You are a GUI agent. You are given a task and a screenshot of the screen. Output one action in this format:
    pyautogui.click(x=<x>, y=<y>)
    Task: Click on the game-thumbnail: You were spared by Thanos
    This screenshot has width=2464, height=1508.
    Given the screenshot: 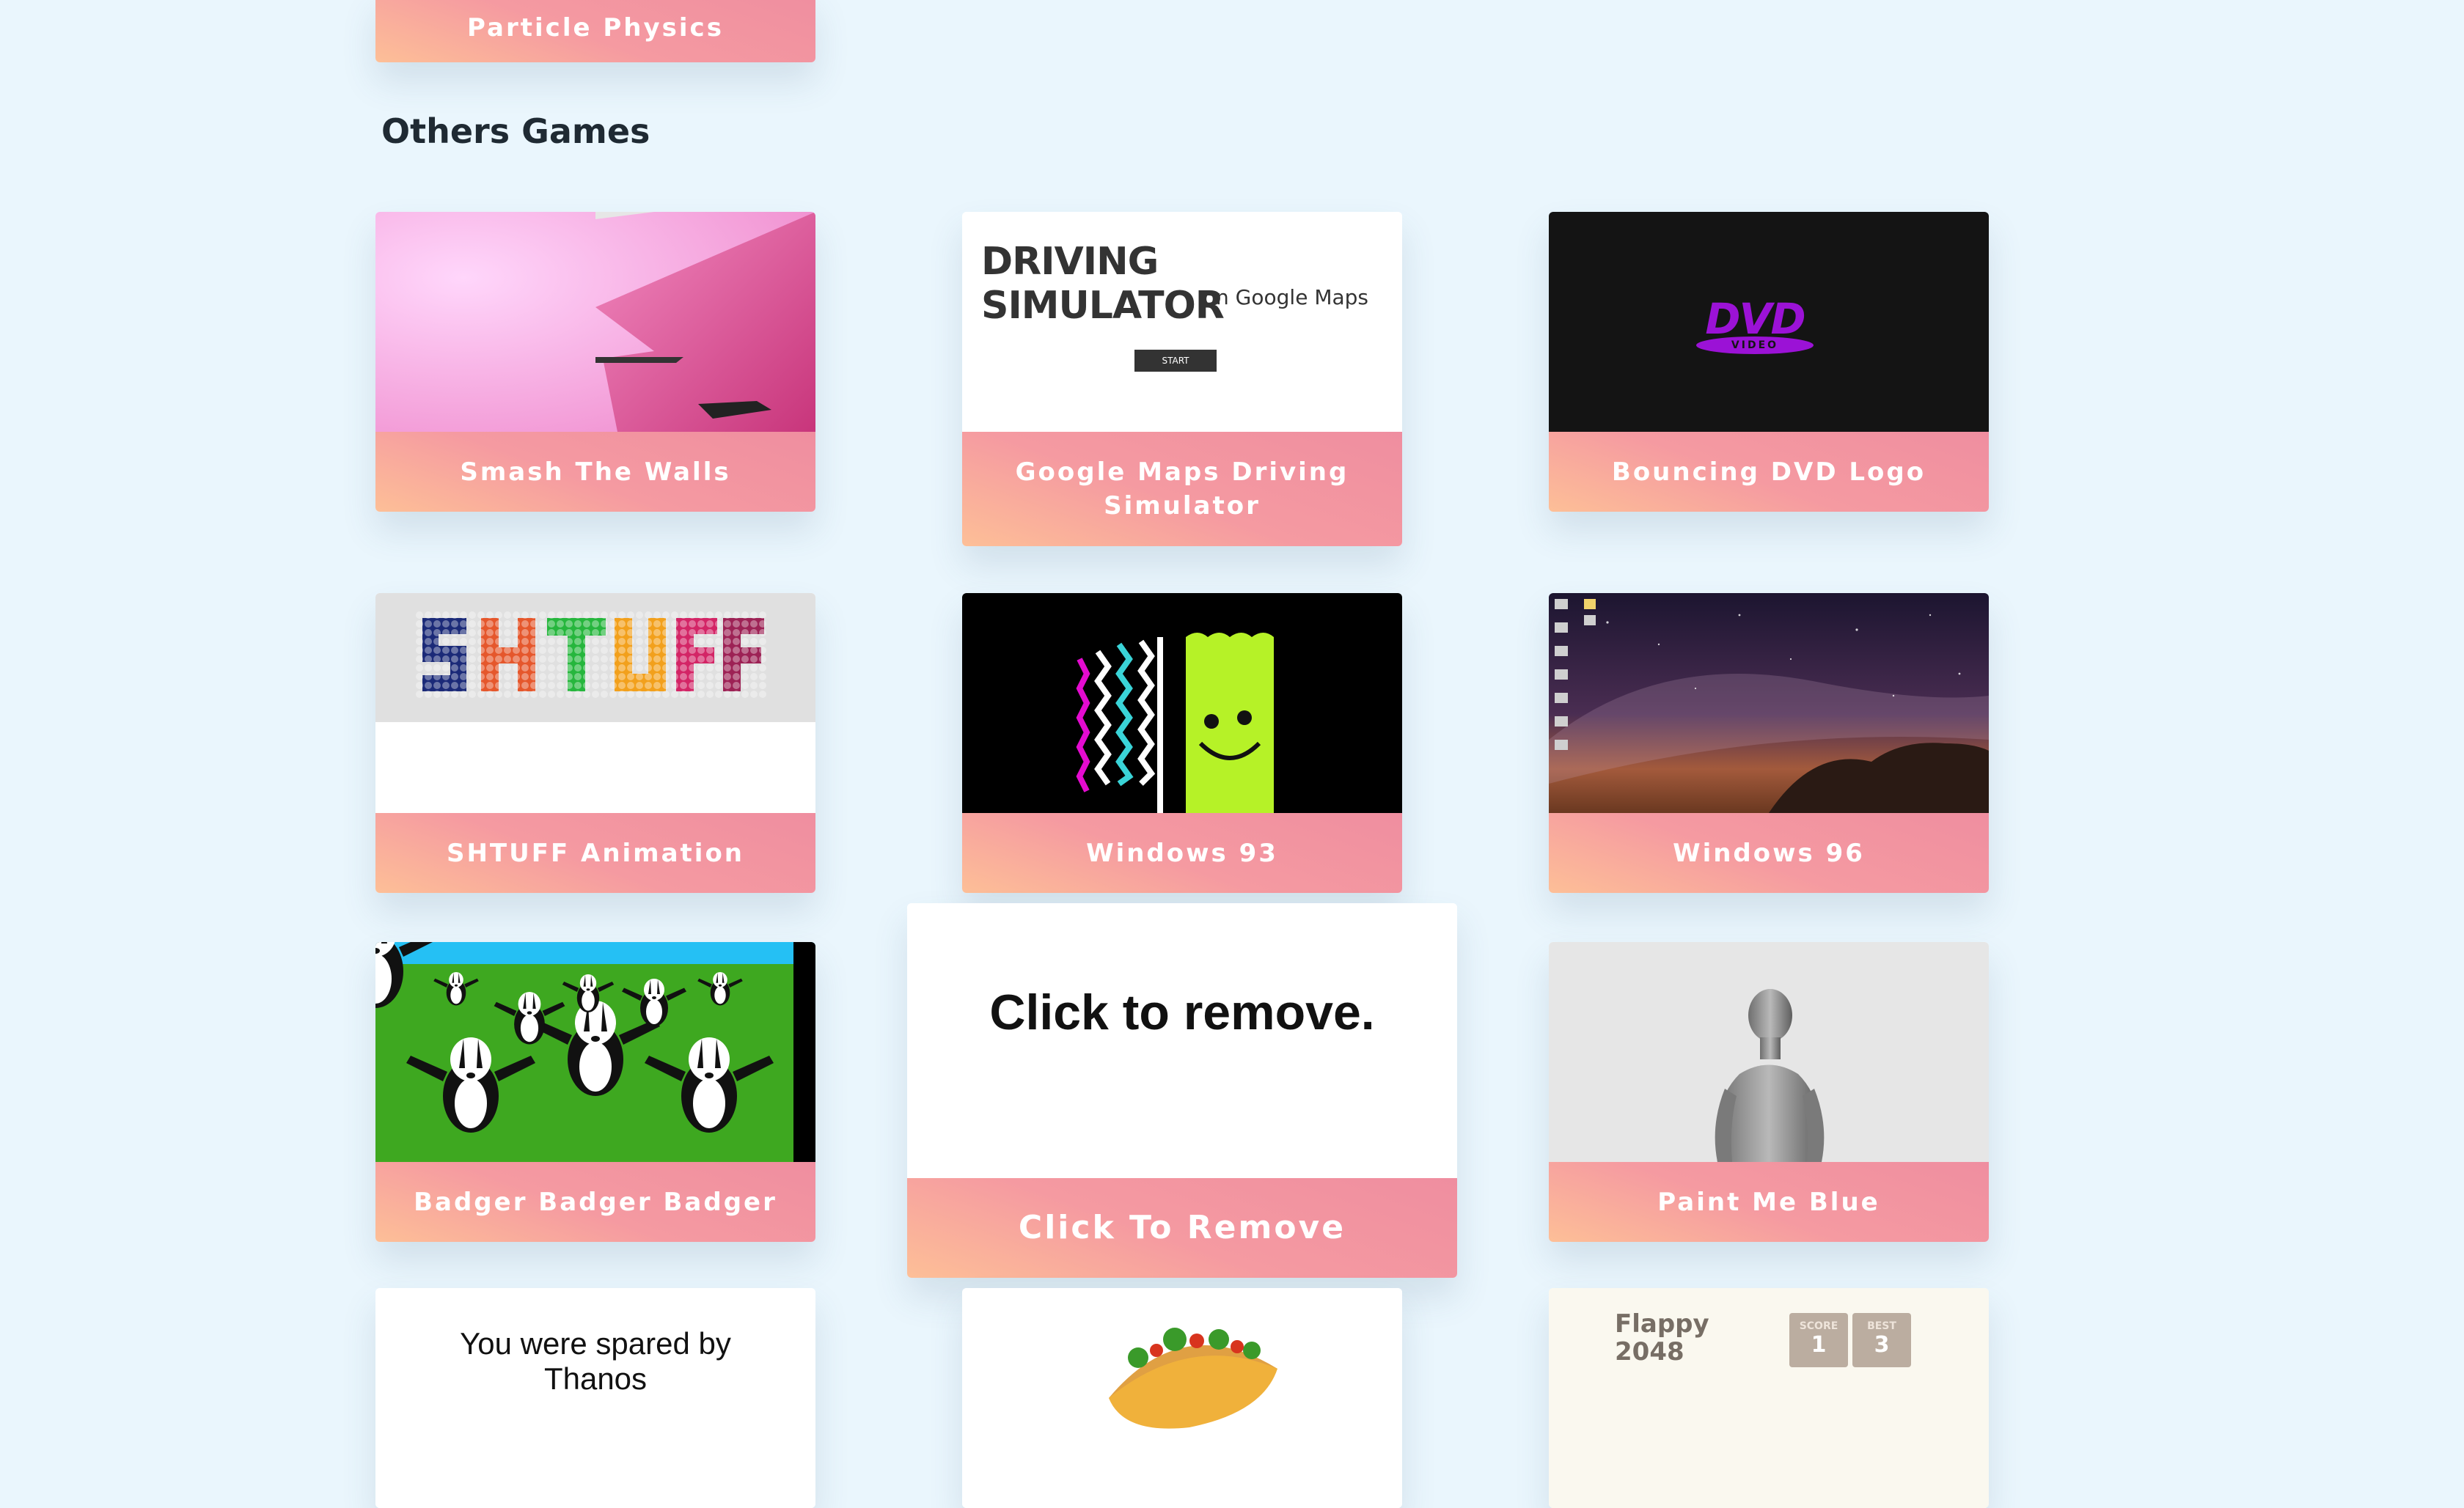 What is the action you would take?
    pyautogui.click(x=595, y=1398)
    